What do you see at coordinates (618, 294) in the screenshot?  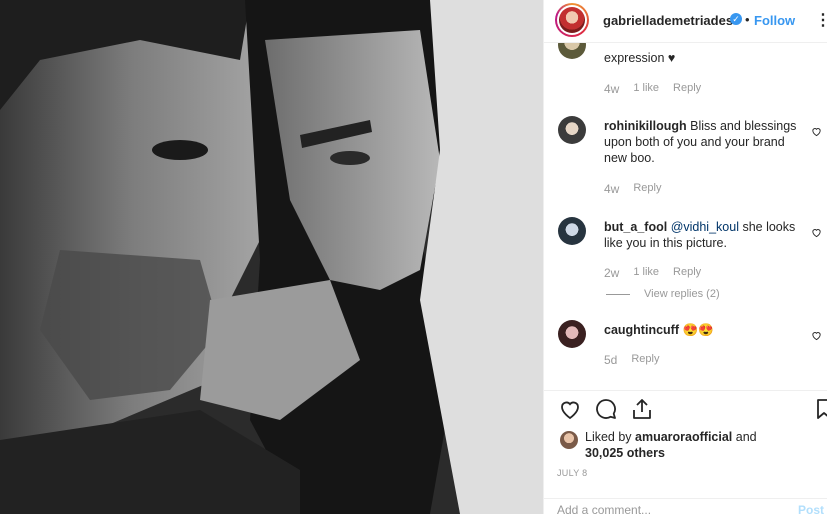 I see `view-replies-line` at bounding box center [618, 294].